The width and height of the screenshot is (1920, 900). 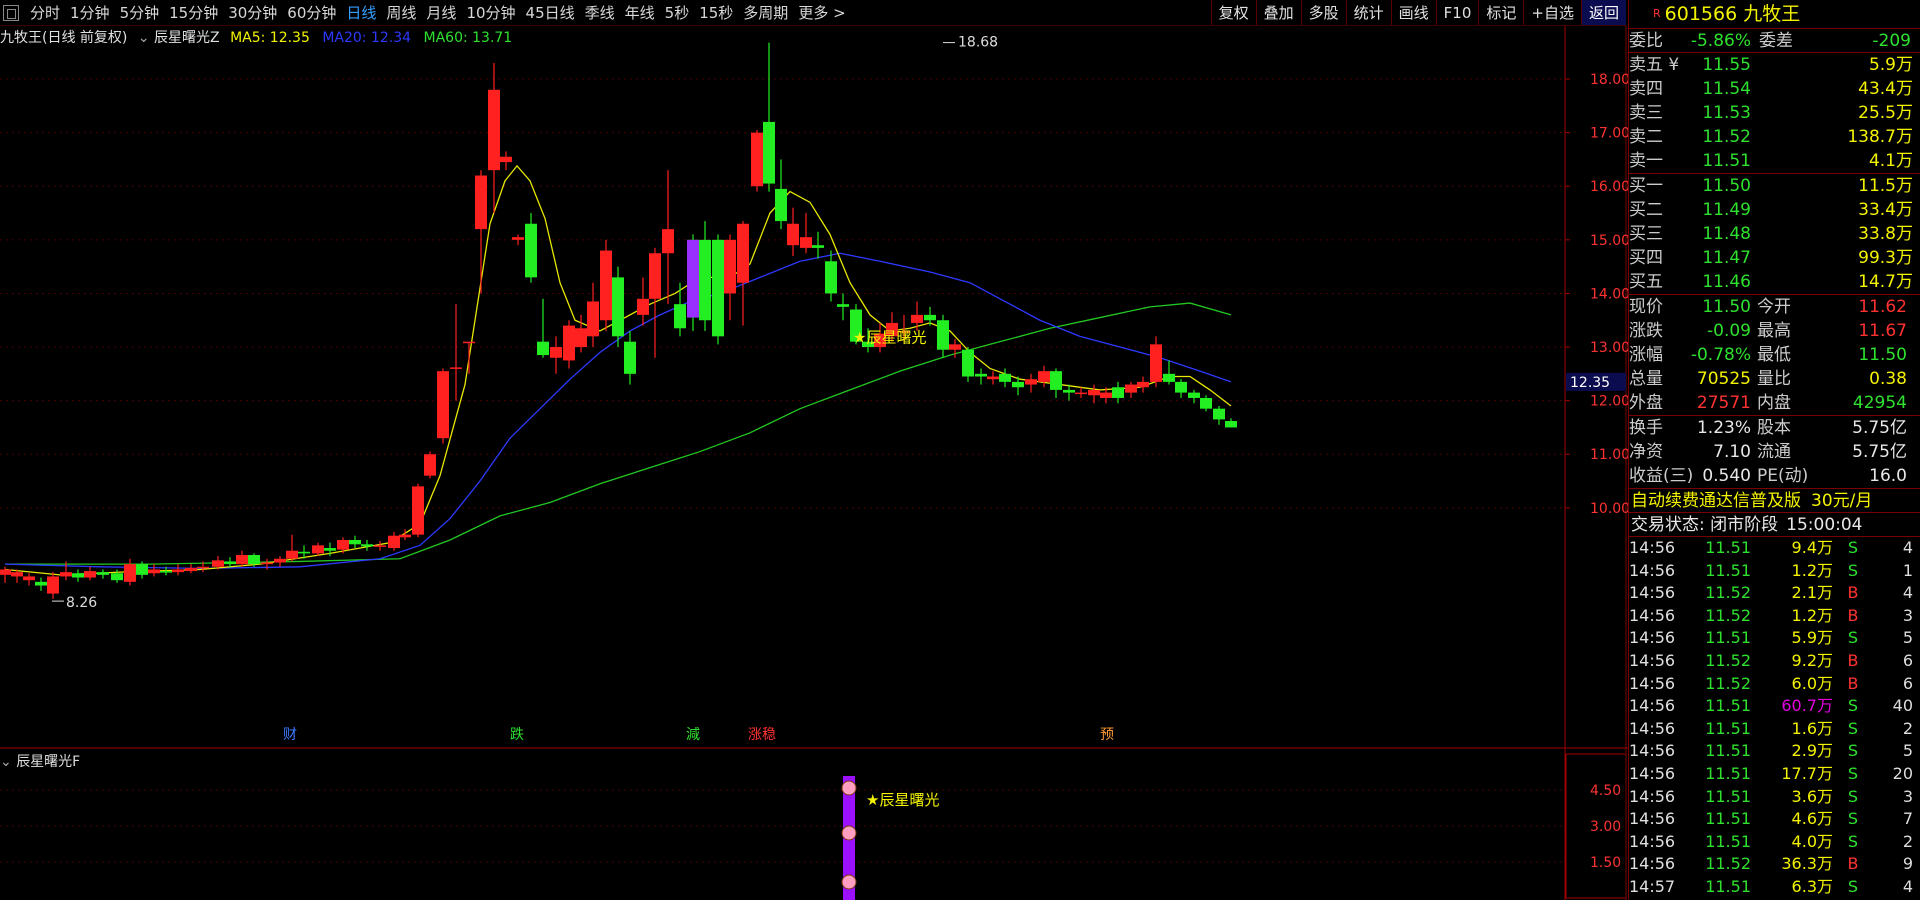 I want to click on ask-price: 11.52, so click(x=1726, y=137).